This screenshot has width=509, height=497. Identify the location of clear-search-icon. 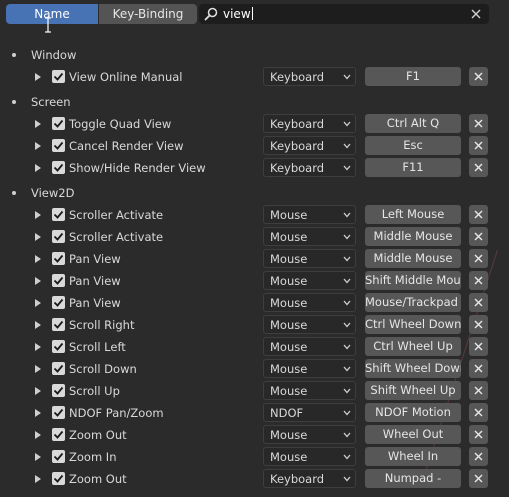
(476, 14).